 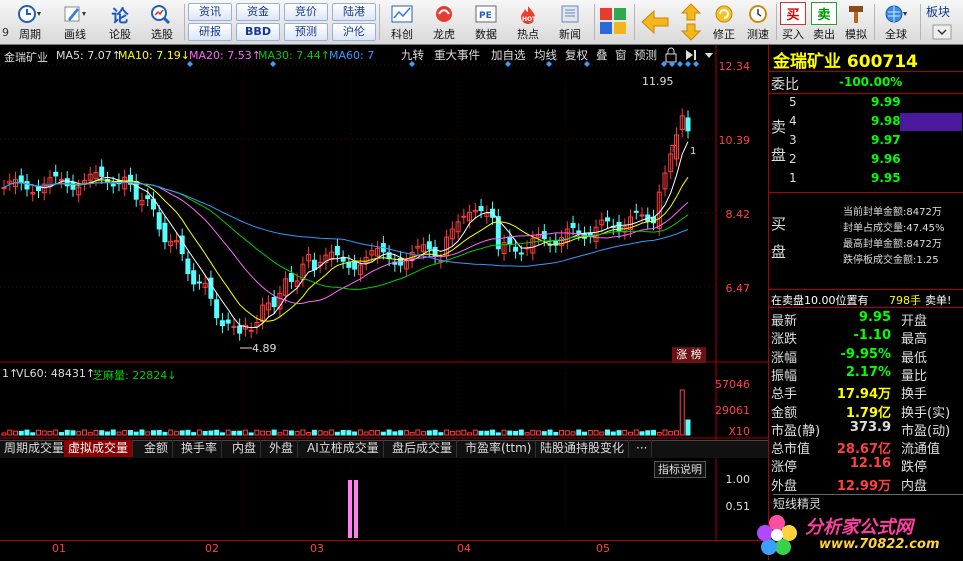 What do you see at coordinates (820, 300) in the screenshot?
I see `sell-position-text: 在卖盘10.00位置有` at bounding box center [820, 300].